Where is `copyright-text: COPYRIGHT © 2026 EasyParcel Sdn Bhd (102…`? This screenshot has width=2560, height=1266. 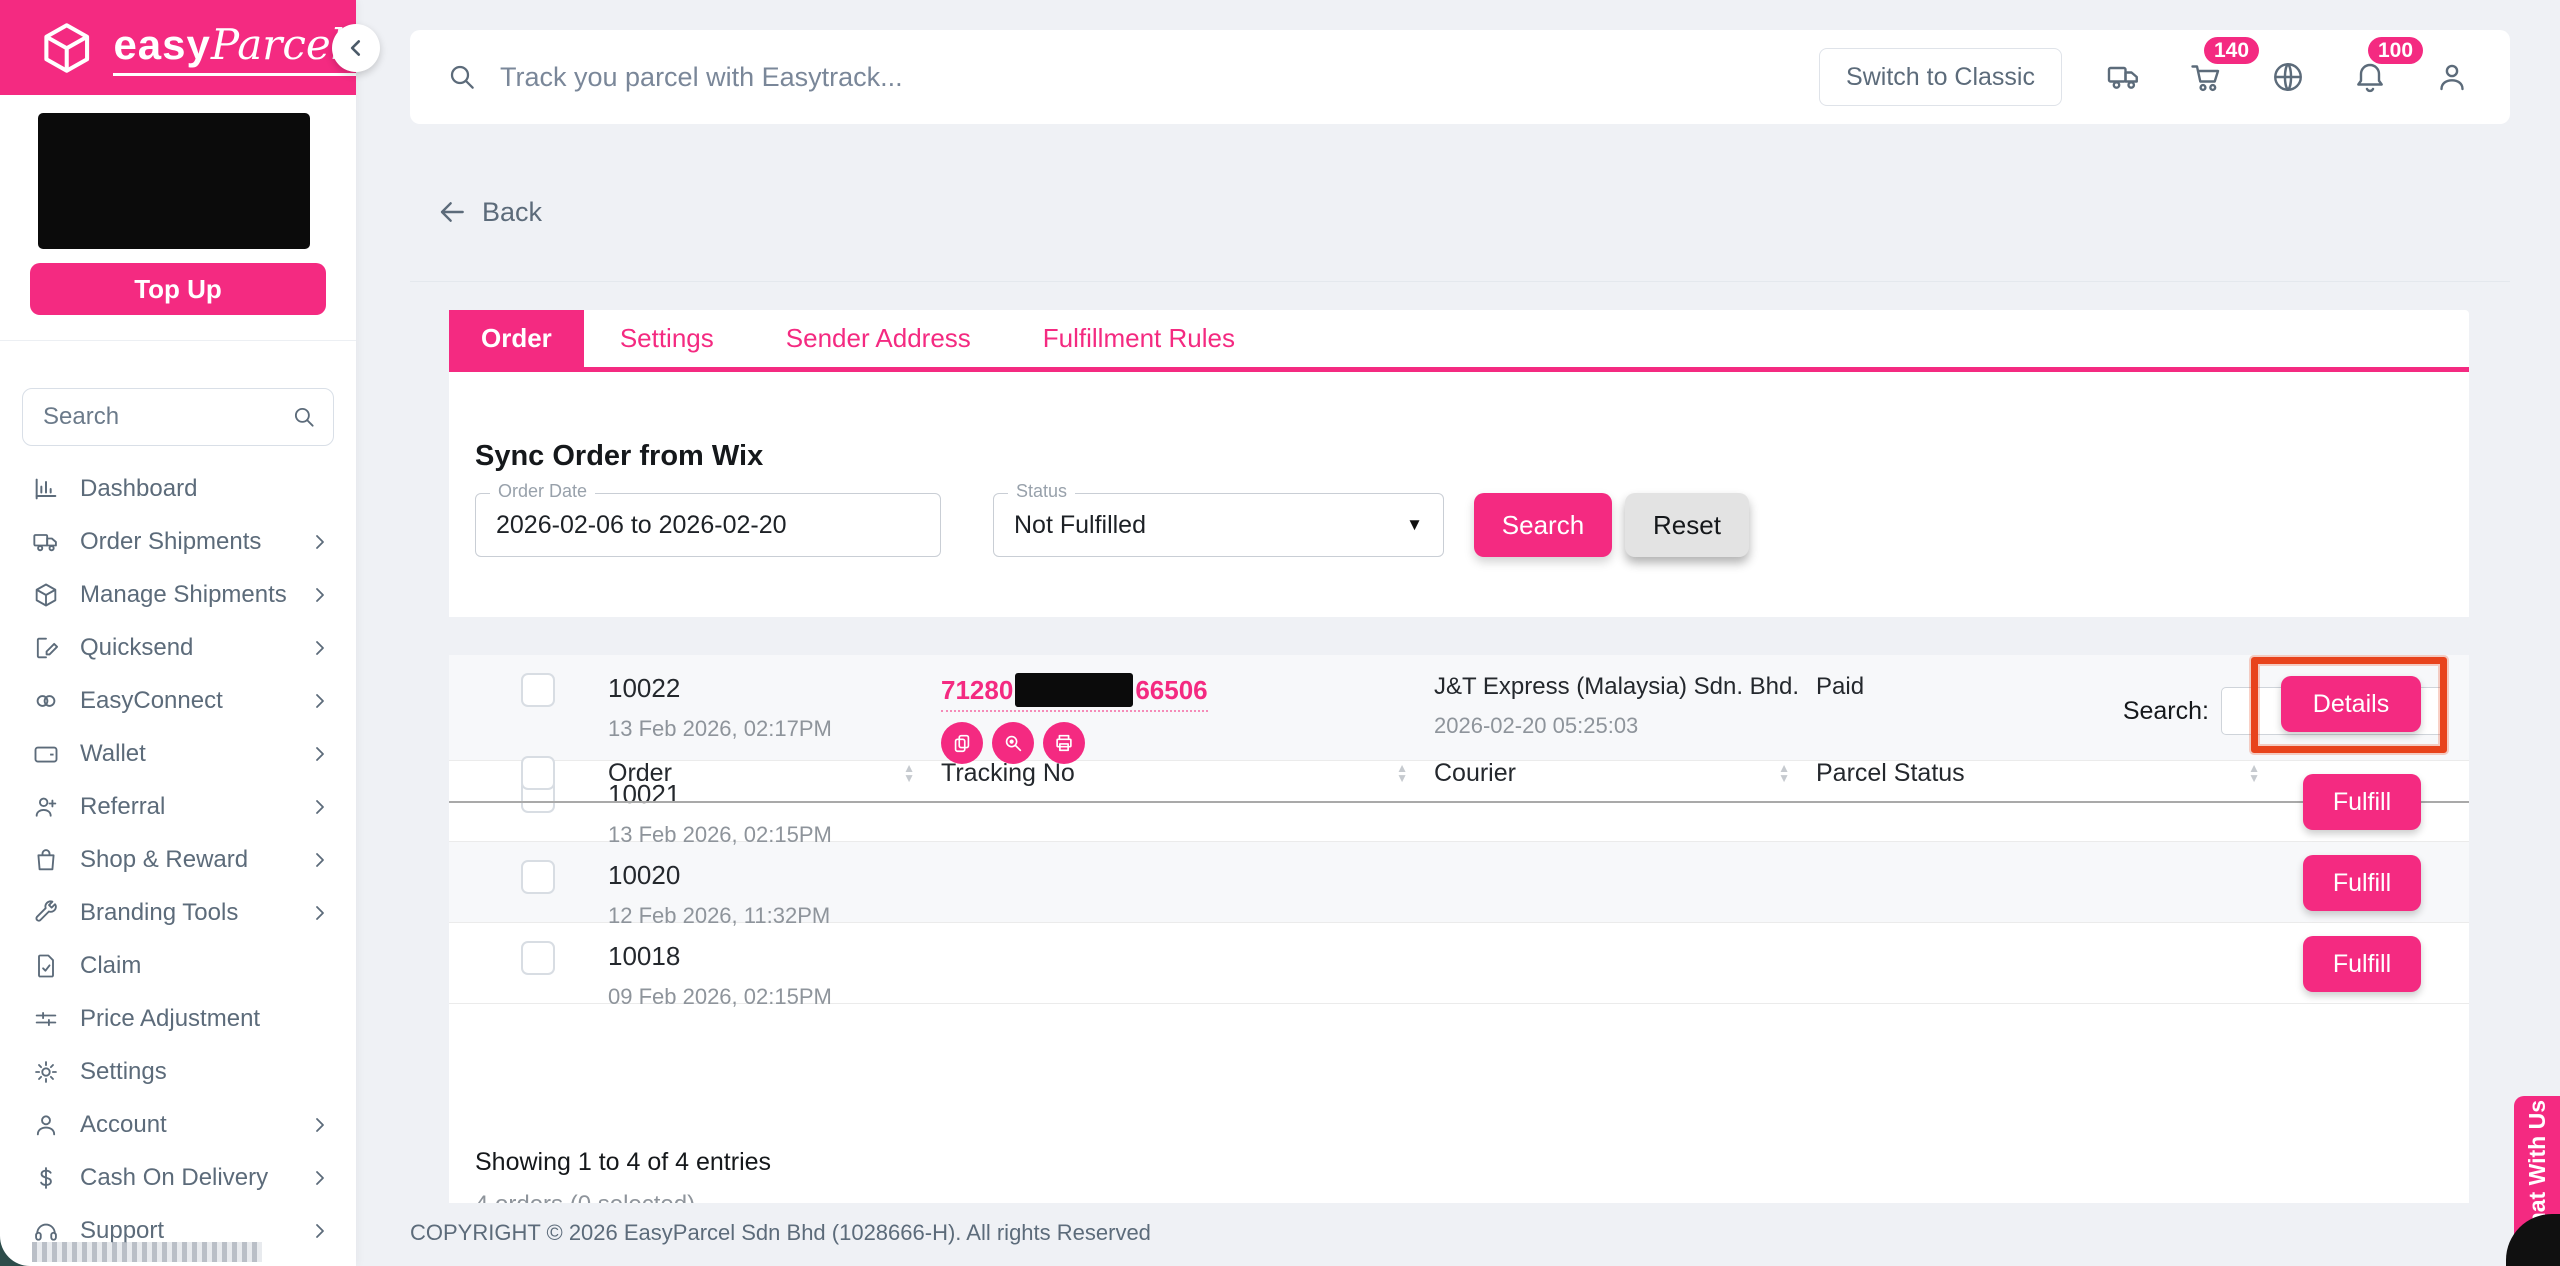 copyright-text: COPYRIGHT © 2026 EasyParcel Sdn Bhd (102… is located at coordinates (780, 1232).